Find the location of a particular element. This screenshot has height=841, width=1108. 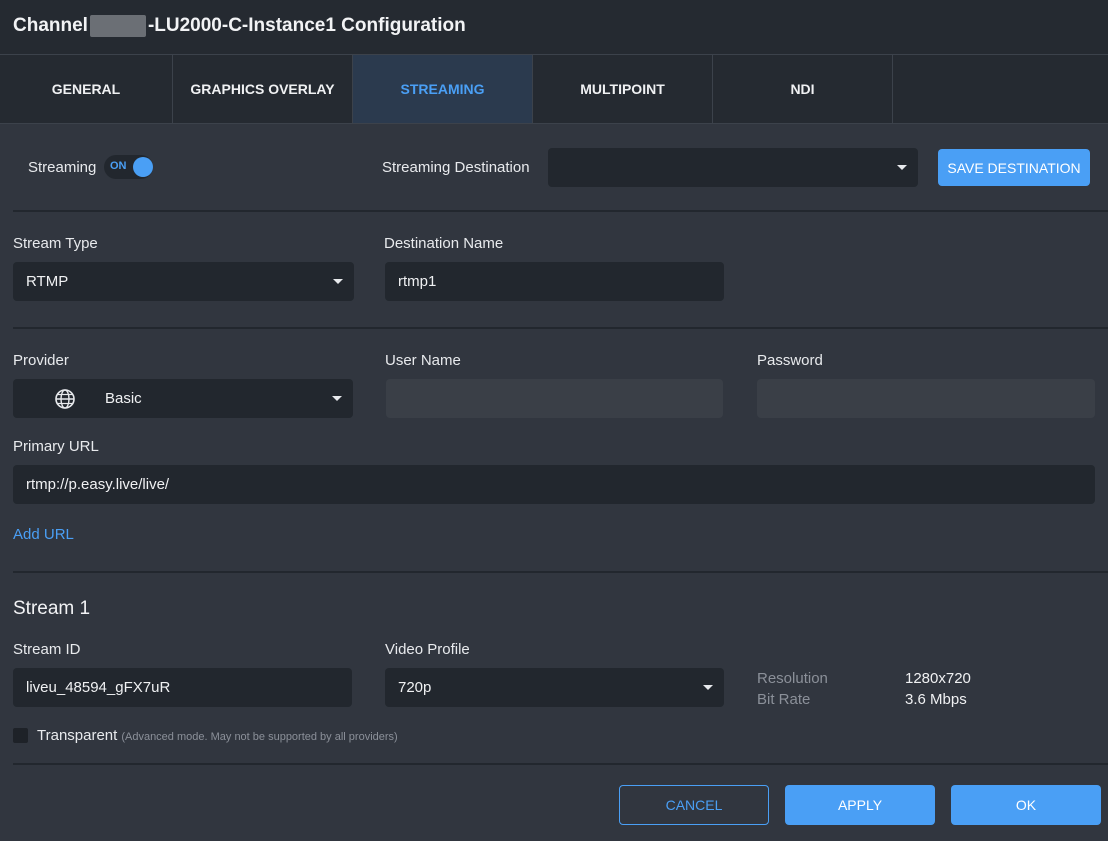

stream-1-heading: Stream 1 is located at coordinates (52, 608).